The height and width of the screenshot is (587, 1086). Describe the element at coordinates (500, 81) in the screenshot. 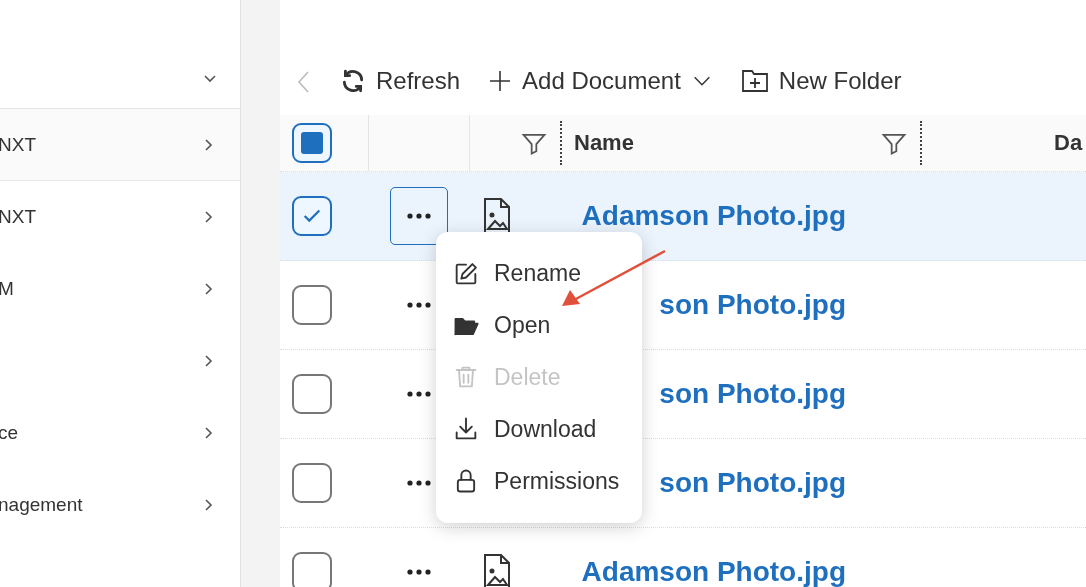

I see `plus-icon` at that location.